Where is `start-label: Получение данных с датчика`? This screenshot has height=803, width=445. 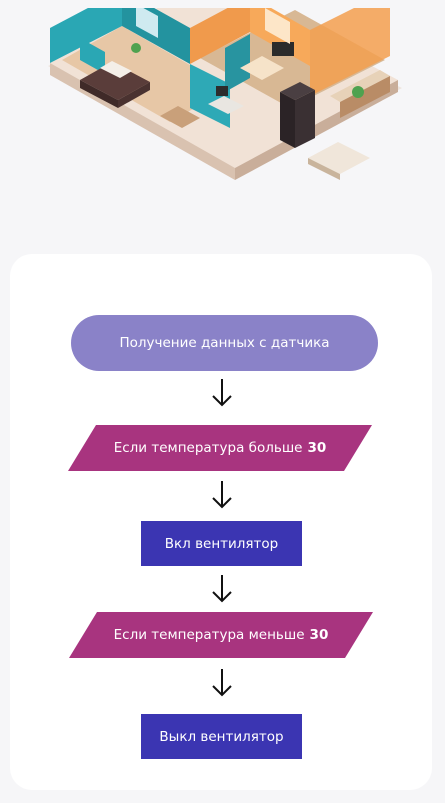 start-label: Получение данных с датчика is located at coordinates (224, 343).